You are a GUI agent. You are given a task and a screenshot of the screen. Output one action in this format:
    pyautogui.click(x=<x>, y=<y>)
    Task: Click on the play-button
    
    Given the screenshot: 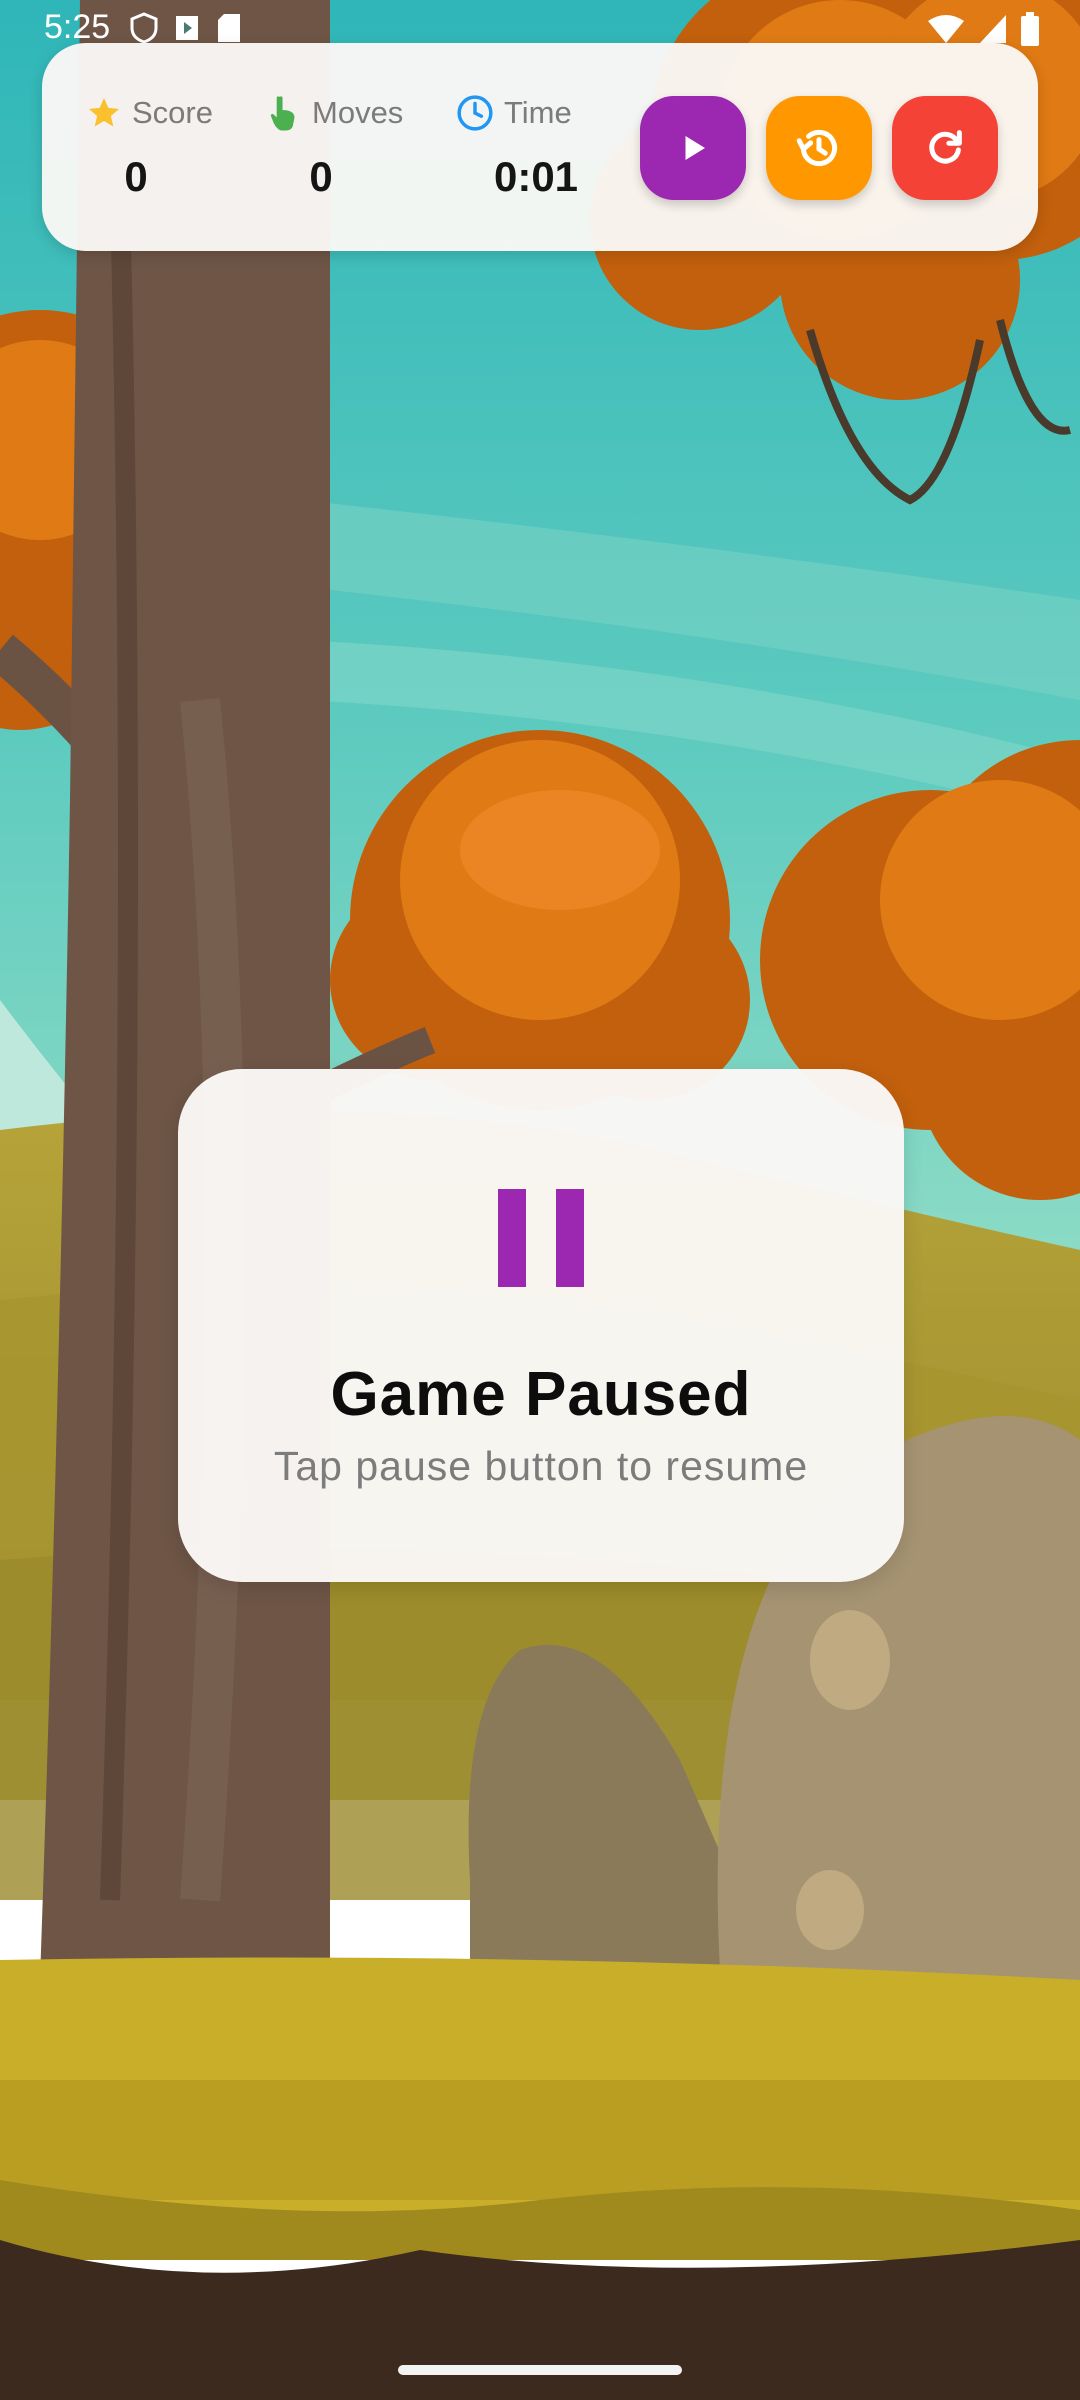 What is the action you would take?
    pyautogui.click(x=693, y=148)
    